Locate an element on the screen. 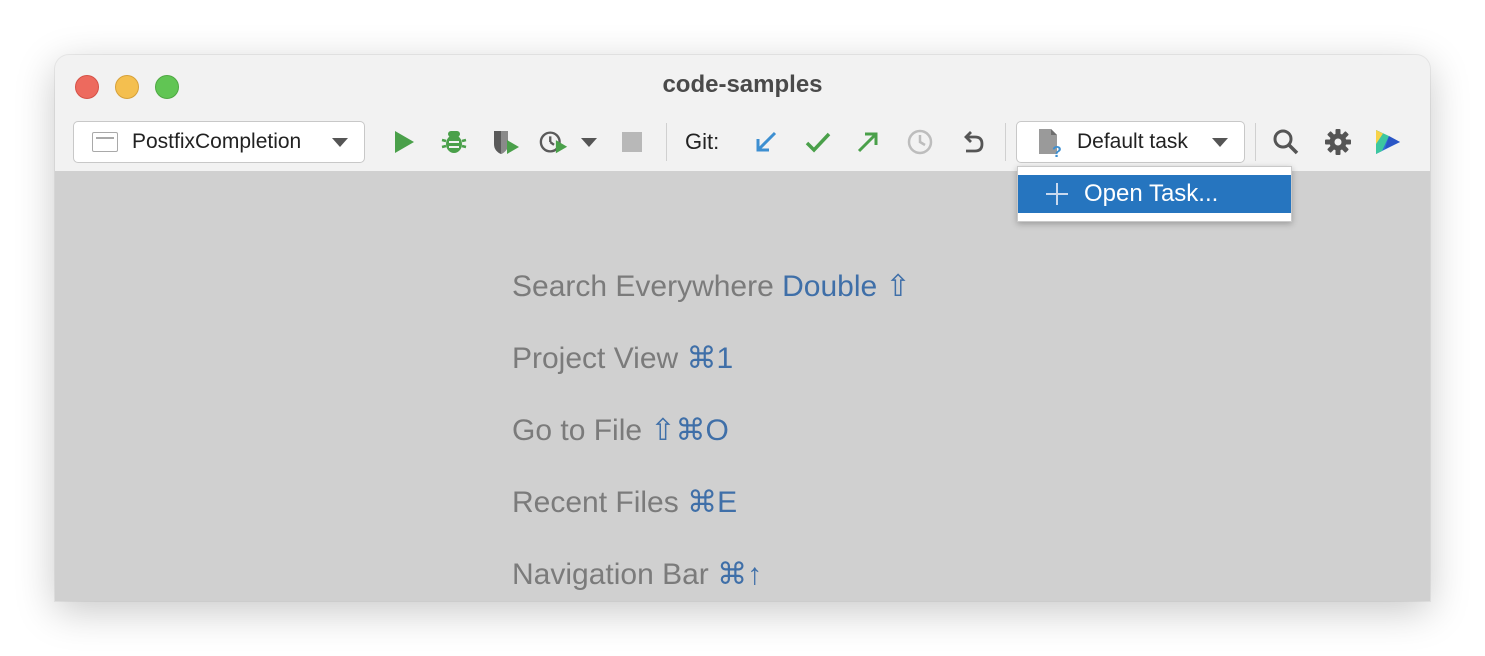  debug-icon is located at coordinates (454, 142).